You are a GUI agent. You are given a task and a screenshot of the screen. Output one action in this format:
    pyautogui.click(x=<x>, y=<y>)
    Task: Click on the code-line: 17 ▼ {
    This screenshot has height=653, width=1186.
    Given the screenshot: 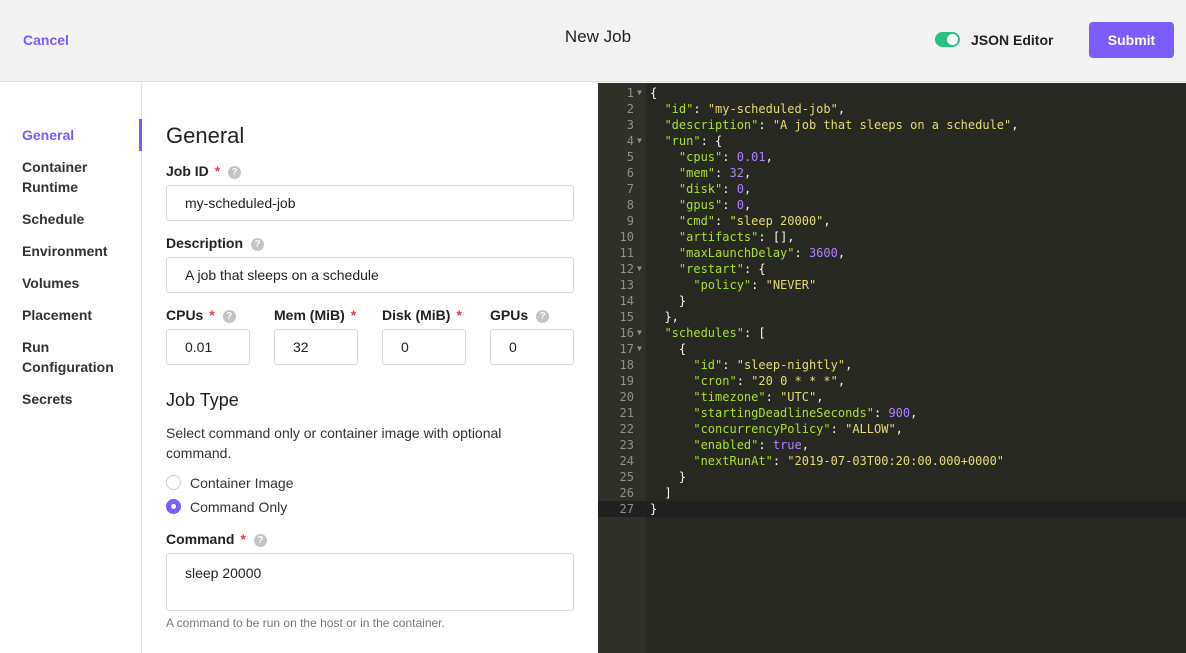 What is the action you would take?
    pyautogui.click(x=892, y=349)
    